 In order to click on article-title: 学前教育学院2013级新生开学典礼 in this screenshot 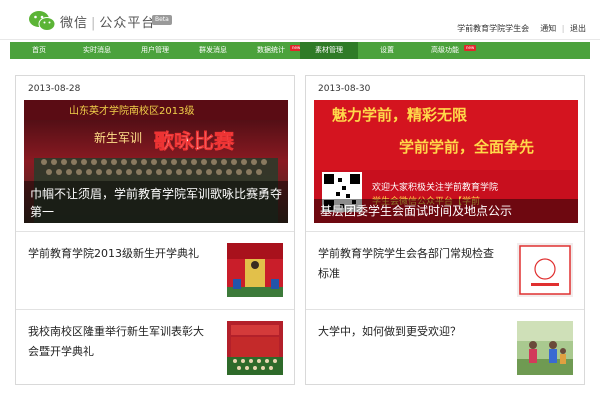, I will do `click(113, 253)`.